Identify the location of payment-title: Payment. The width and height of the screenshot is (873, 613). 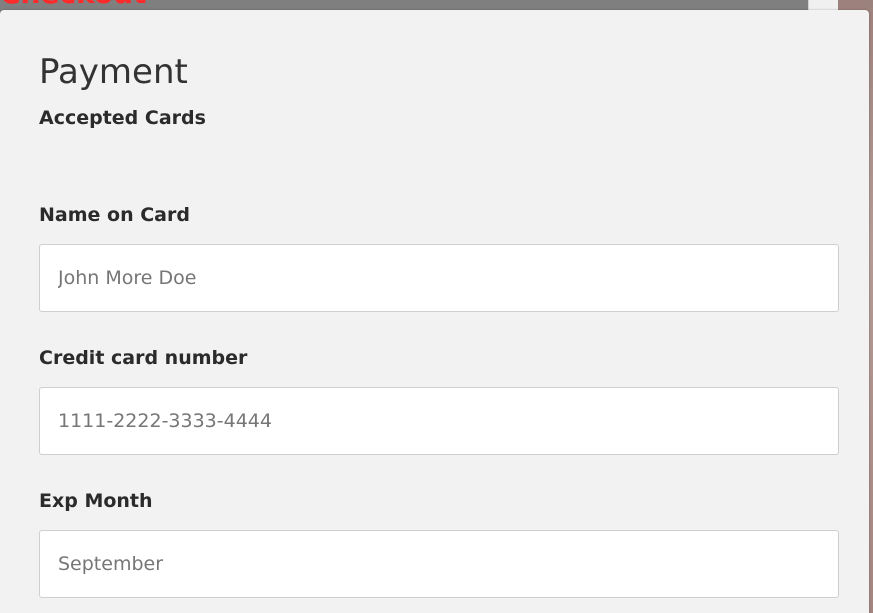
(113, 72).